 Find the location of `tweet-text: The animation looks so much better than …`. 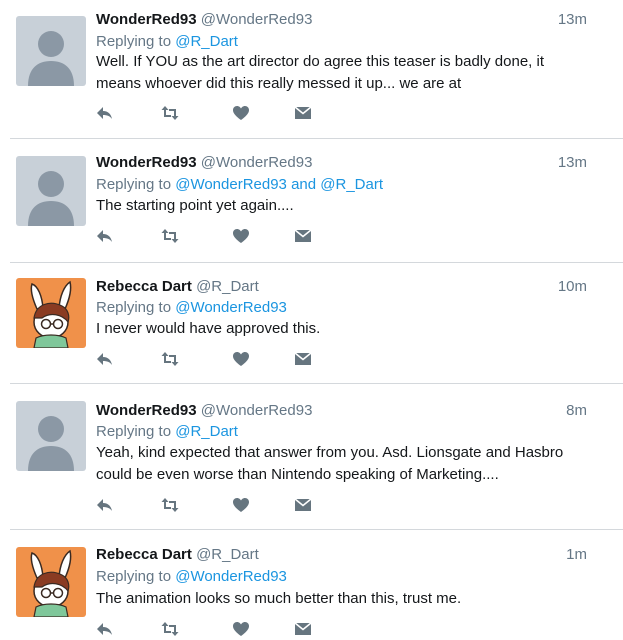

tweet-text: The animation looks so much better than … is located at coordinates (279, 598).